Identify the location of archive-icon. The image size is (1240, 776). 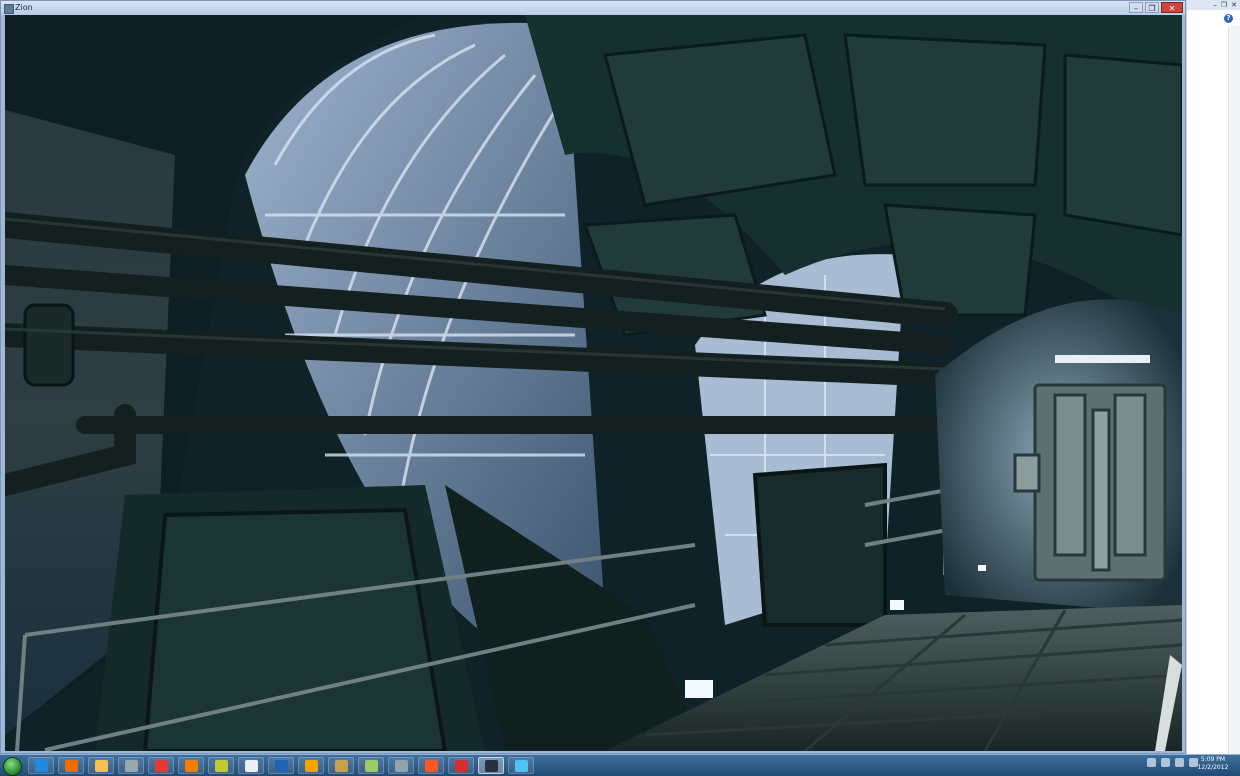
(341, 766).